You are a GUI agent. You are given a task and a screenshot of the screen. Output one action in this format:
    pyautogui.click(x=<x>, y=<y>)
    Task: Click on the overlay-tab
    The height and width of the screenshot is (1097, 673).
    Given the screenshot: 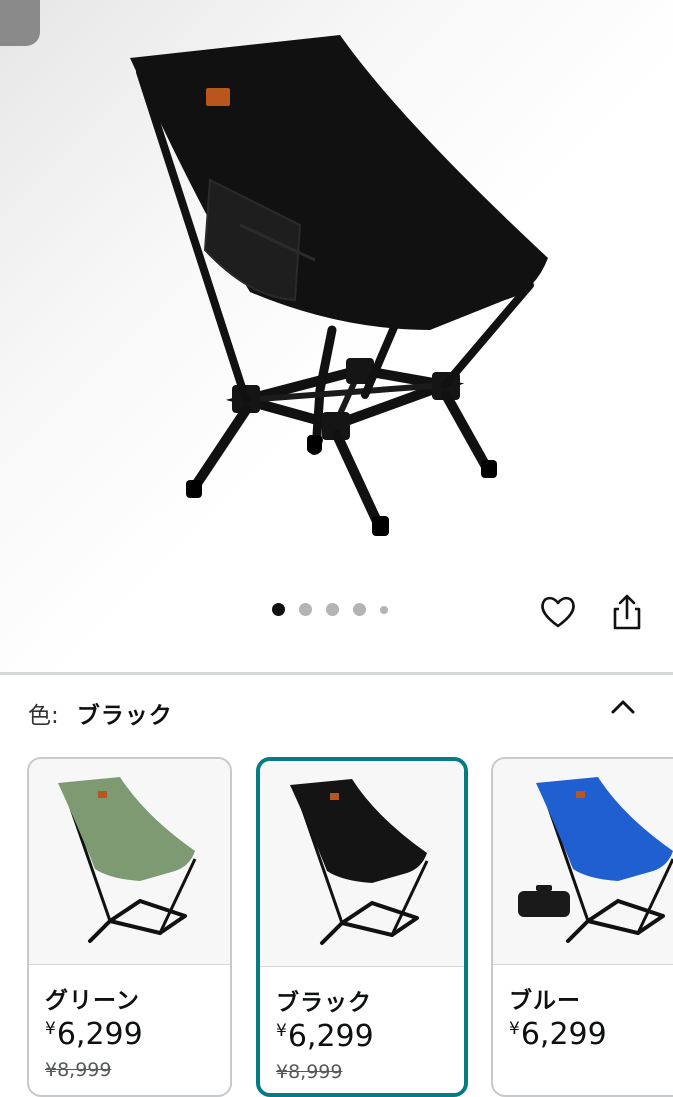 What is the action you would take?
    pyautogui.click(x=20, y=23)
    